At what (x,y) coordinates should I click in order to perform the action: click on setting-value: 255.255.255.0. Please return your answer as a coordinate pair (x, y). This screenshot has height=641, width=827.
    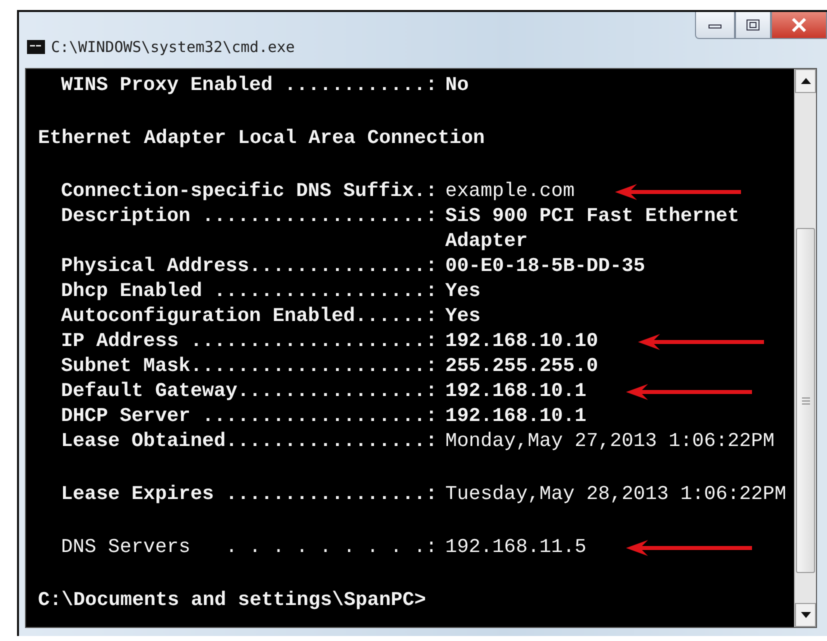
    Looking at the image, I should click on (521, 366).